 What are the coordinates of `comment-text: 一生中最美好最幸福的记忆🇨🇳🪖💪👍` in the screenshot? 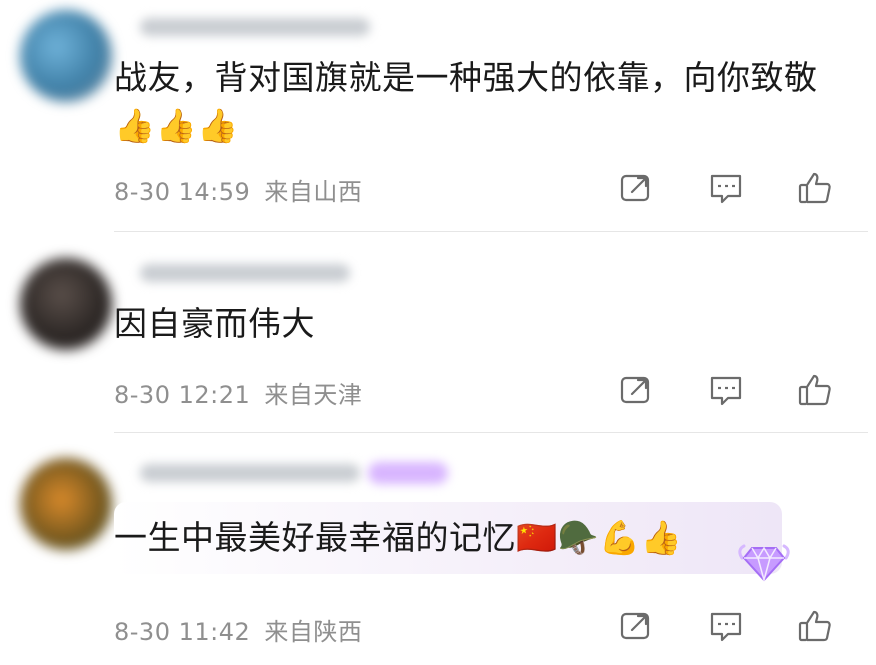 It's located at (398, 537).